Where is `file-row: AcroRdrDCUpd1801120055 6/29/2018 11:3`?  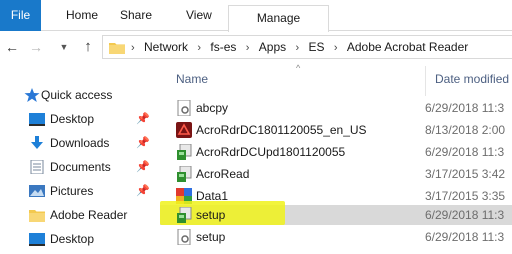
file-row: AcroRdrDCUpd1801120055 6/29/2018 11:3 is located at coordinates (336, 152).